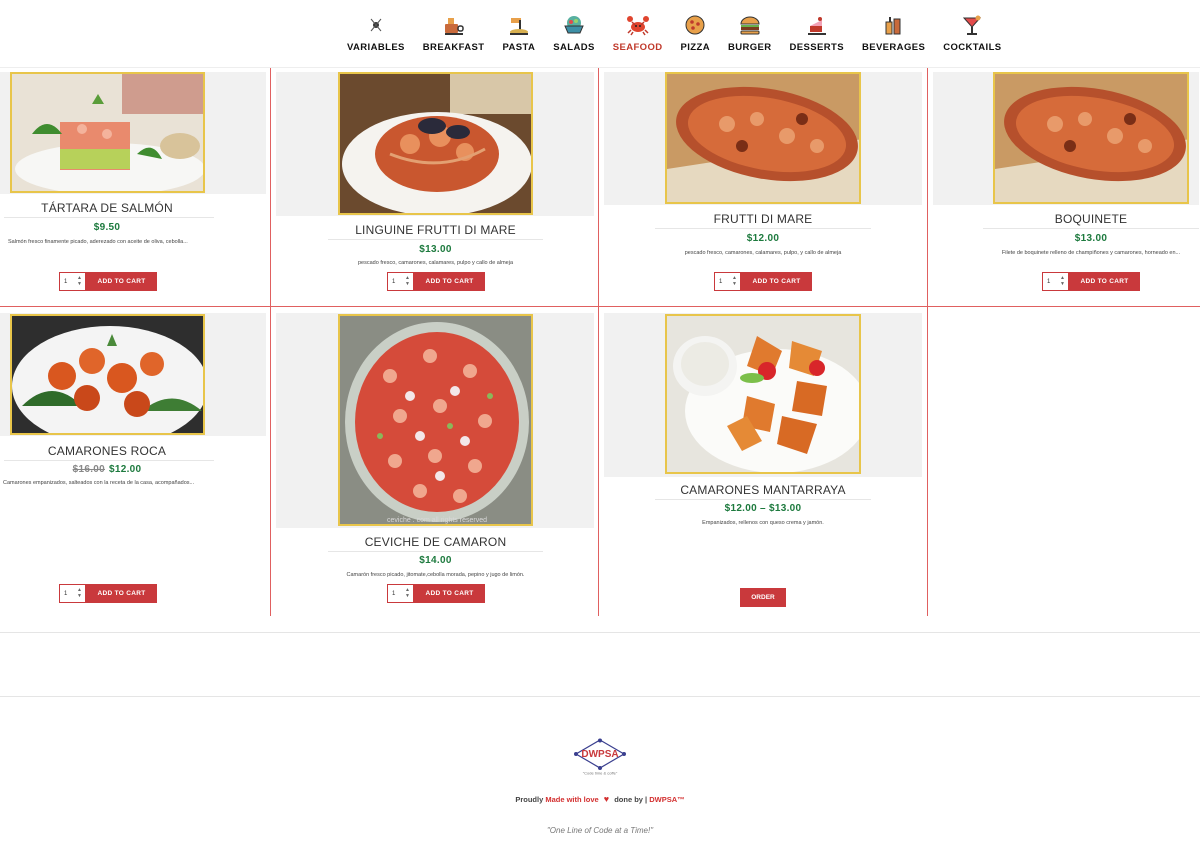 The image size is (1200, 855). What do you see at coordinates (638, 32) in the screenshot?
I see `nav-item-seafood: SEAFOOD` at bounding box center [638, 32].